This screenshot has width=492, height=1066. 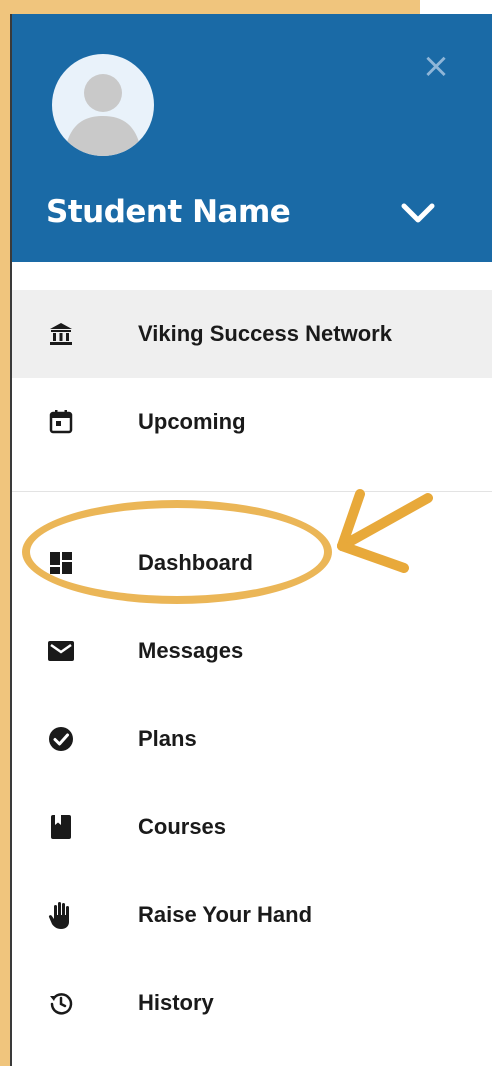 What do you see at coordinates (61, 739) in the screenshot?
I see `check-circle-icon` at bounding box center [61, 739].